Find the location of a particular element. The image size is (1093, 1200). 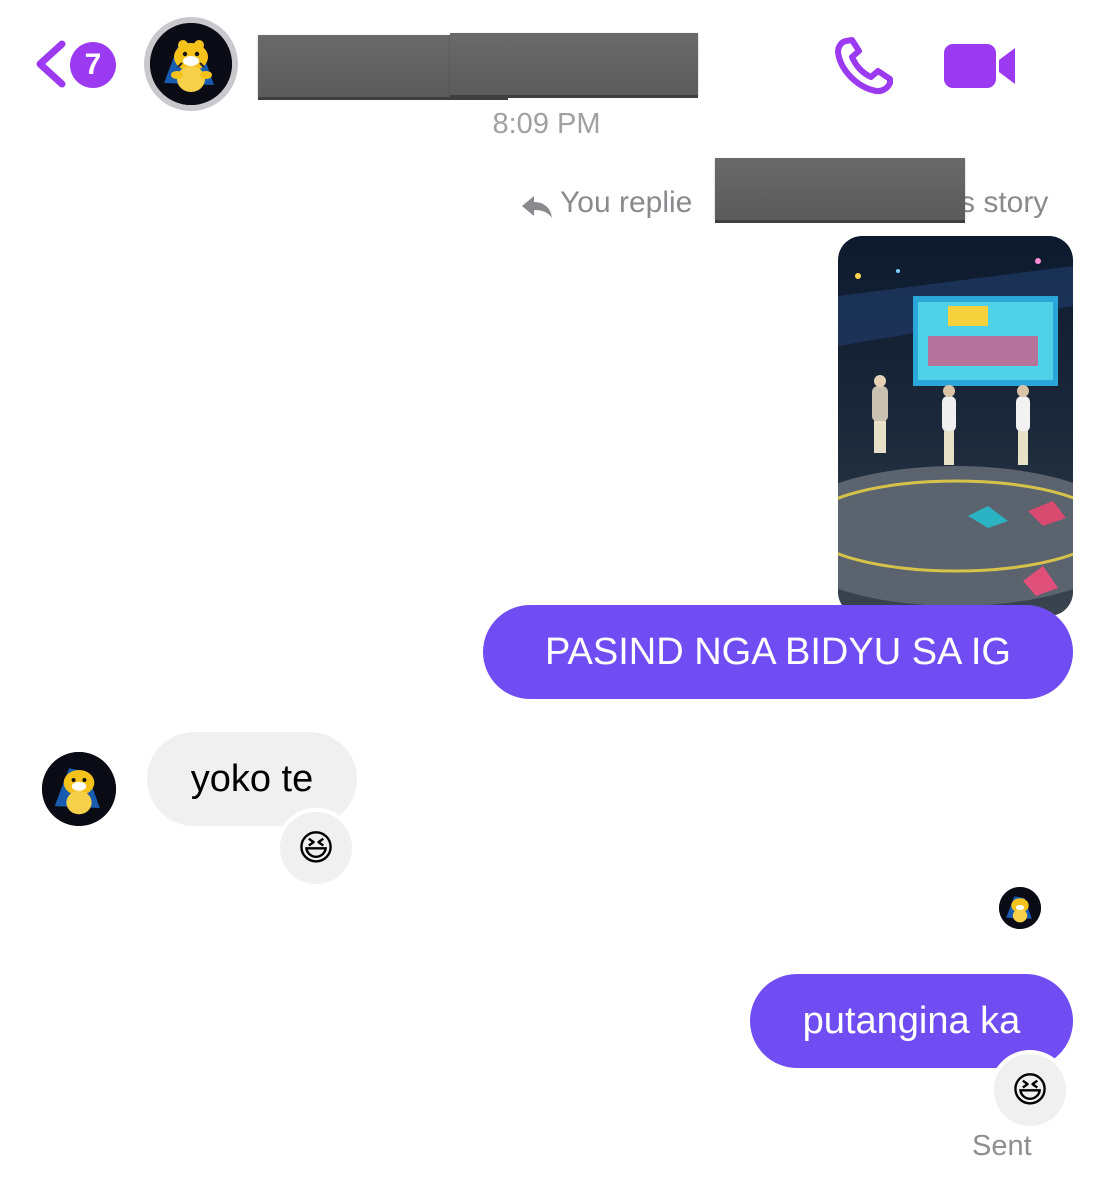

seen-by-avatar is located at coordinates (1020, 908).